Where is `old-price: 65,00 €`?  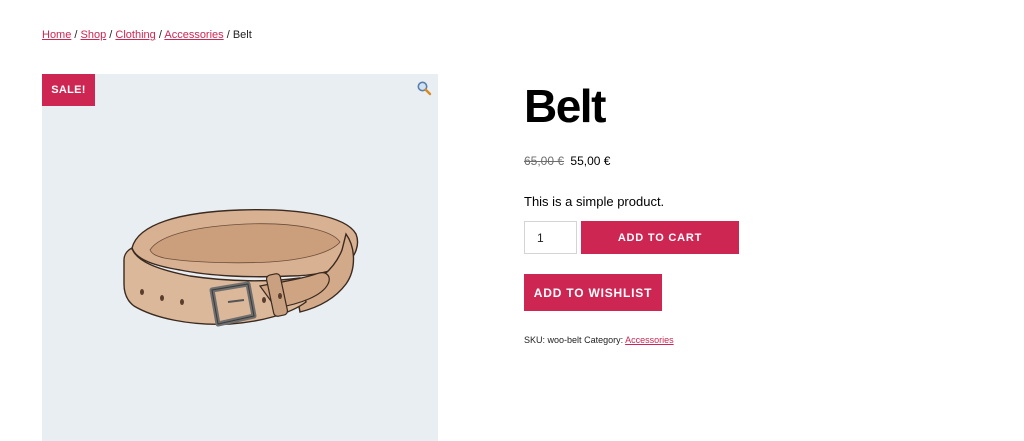
old-price: 65,00 € is located at coordinates (544, 161).